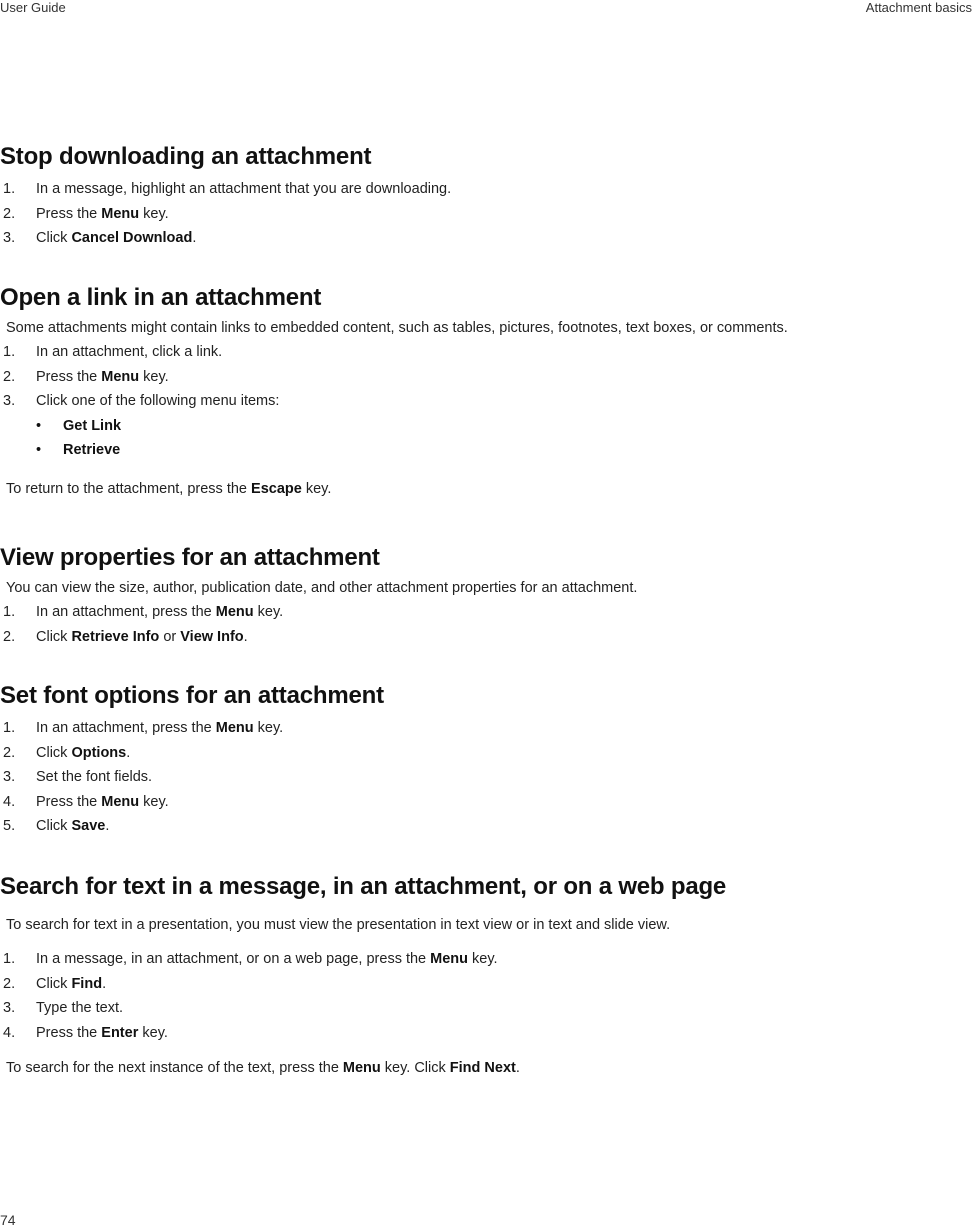  I want to click on step: 2. Click Find., so click(55, 983).